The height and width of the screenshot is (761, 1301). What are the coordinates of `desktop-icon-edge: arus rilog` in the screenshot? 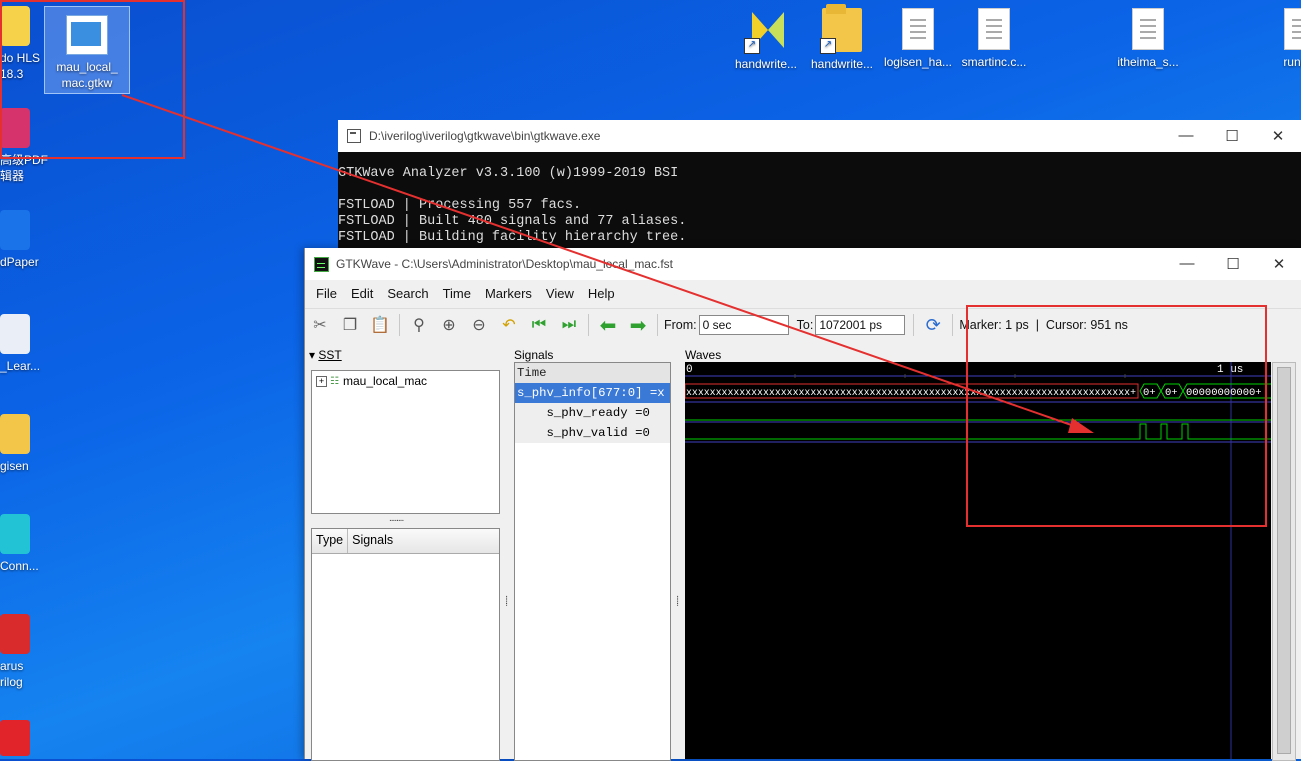 It's located at (15, 652).